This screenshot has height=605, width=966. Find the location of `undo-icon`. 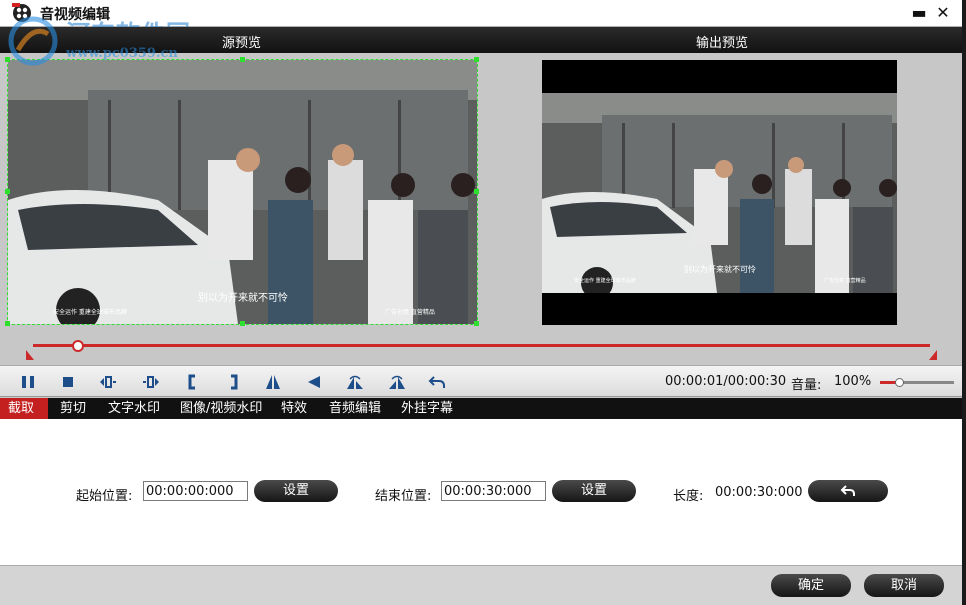

undo-icon is located at coordinates (437, 382).